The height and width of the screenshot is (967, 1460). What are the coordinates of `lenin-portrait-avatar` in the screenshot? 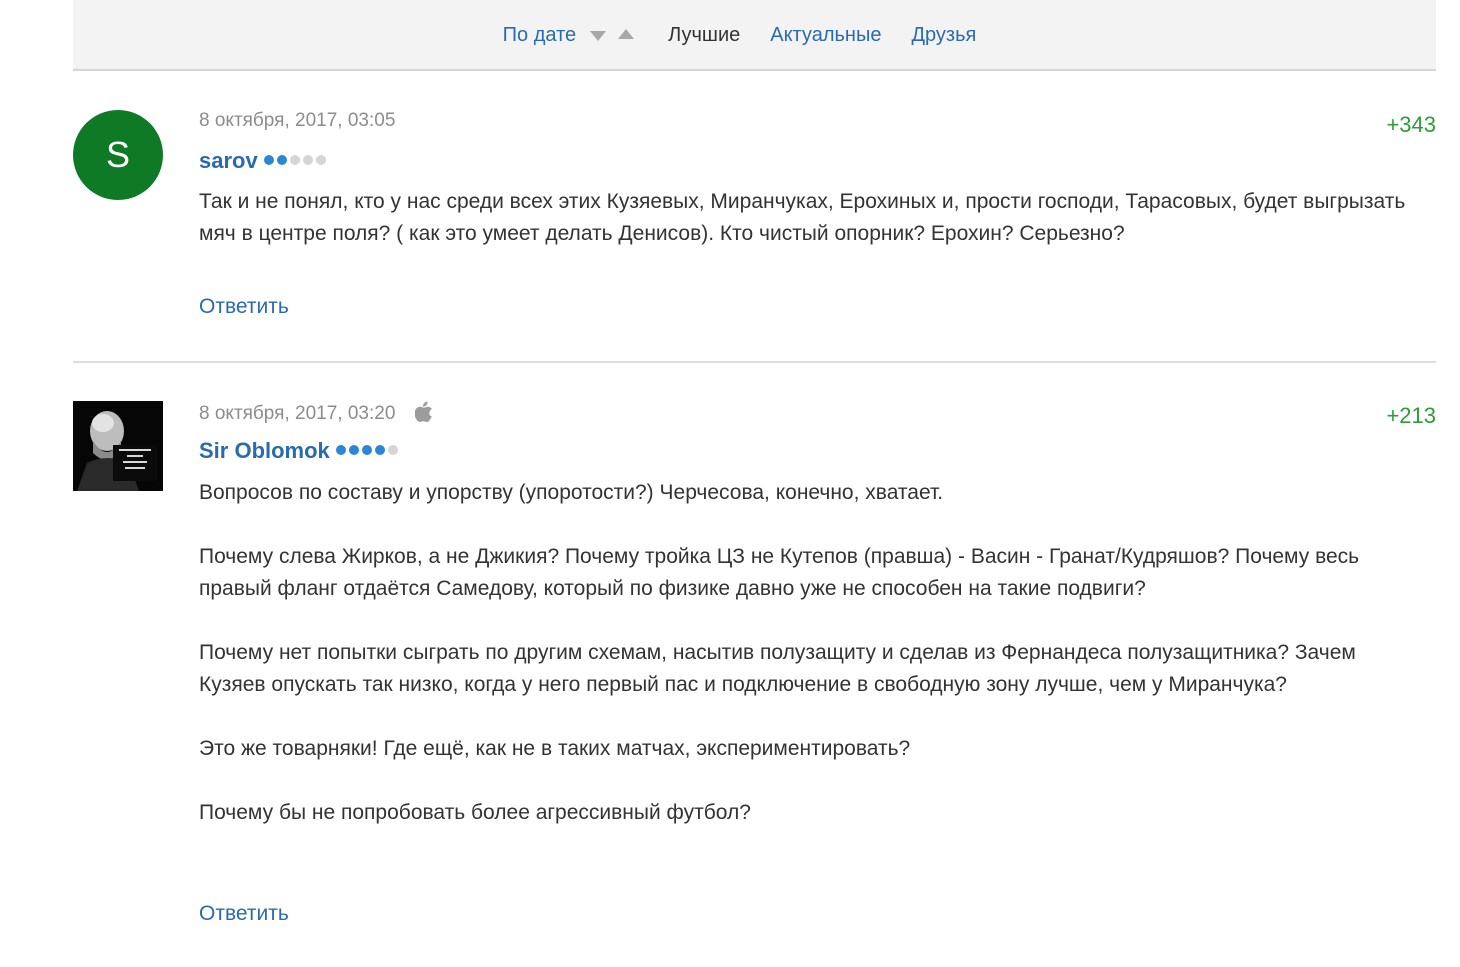 It's located at (118, 446).